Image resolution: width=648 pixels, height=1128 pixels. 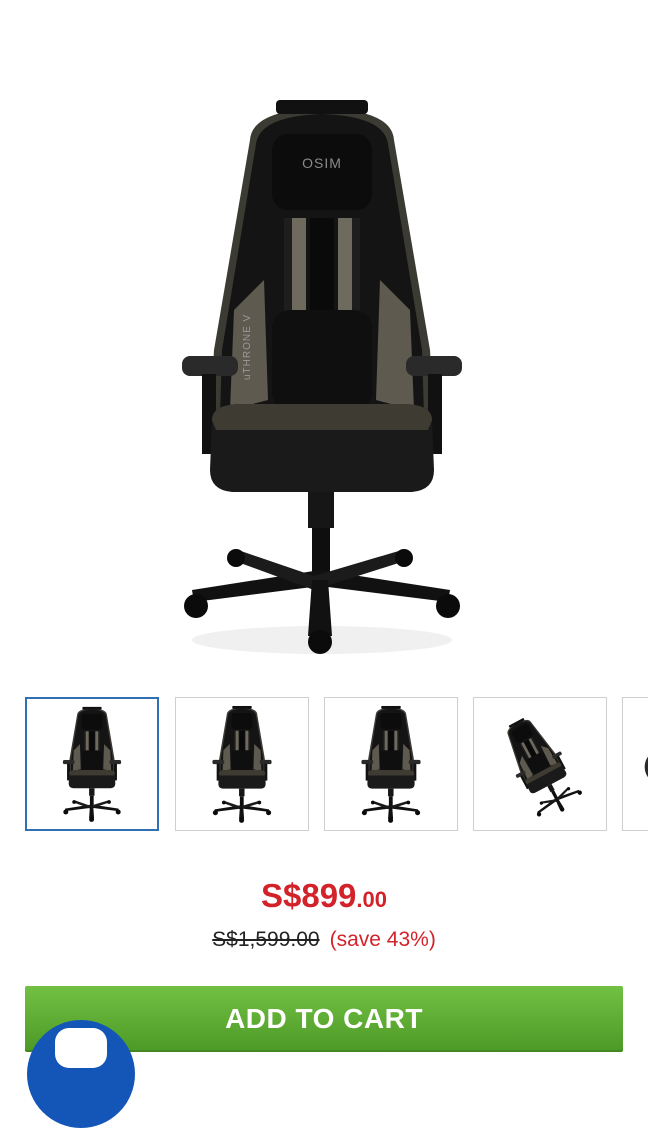 What do you see at coordinates (266, 939) in the screenshot?
I see `original-price: S$1,599.00` at bounding box center [266, 939].